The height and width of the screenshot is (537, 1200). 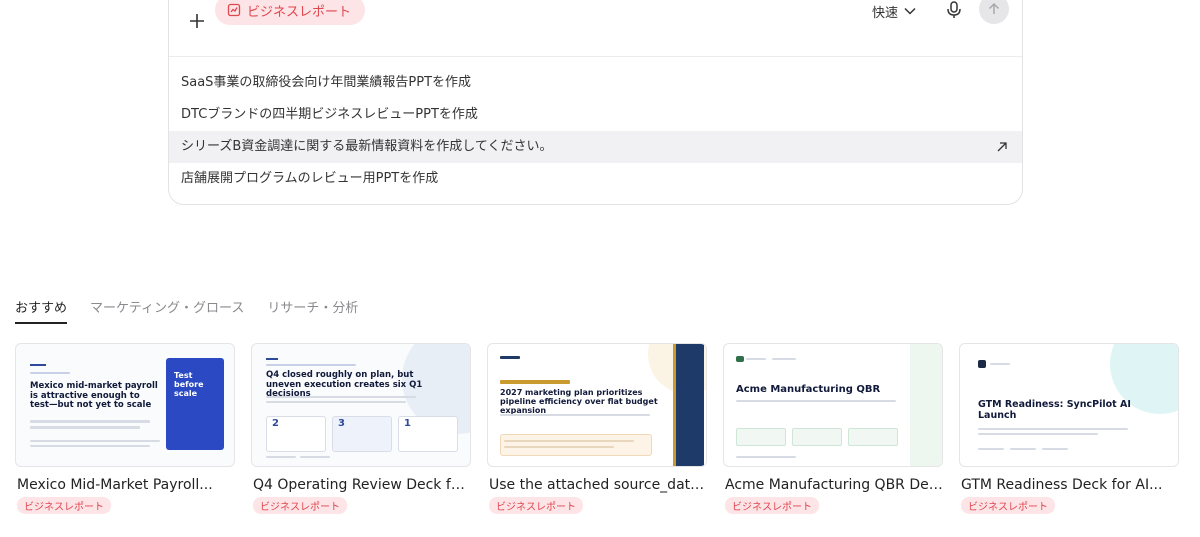 What do you see at coordinates (310, 178) in the screenshot?
I see `suggestion-text: 店舗展開プログラムのレビュー用PPTを作成` at bounding box center [310, 178].